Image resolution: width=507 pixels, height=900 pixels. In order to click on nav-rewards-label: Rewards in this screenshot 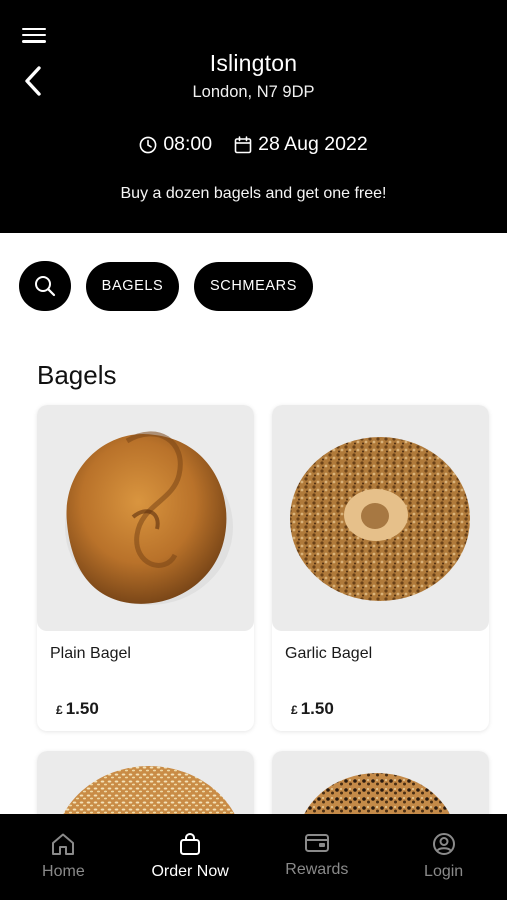, I will do `click(317, 869)`.